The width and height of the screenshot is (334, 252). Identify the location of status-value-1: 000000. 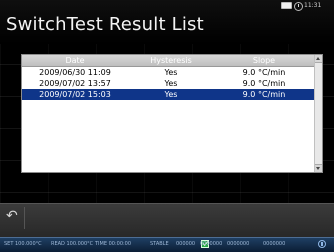
(186, 244).